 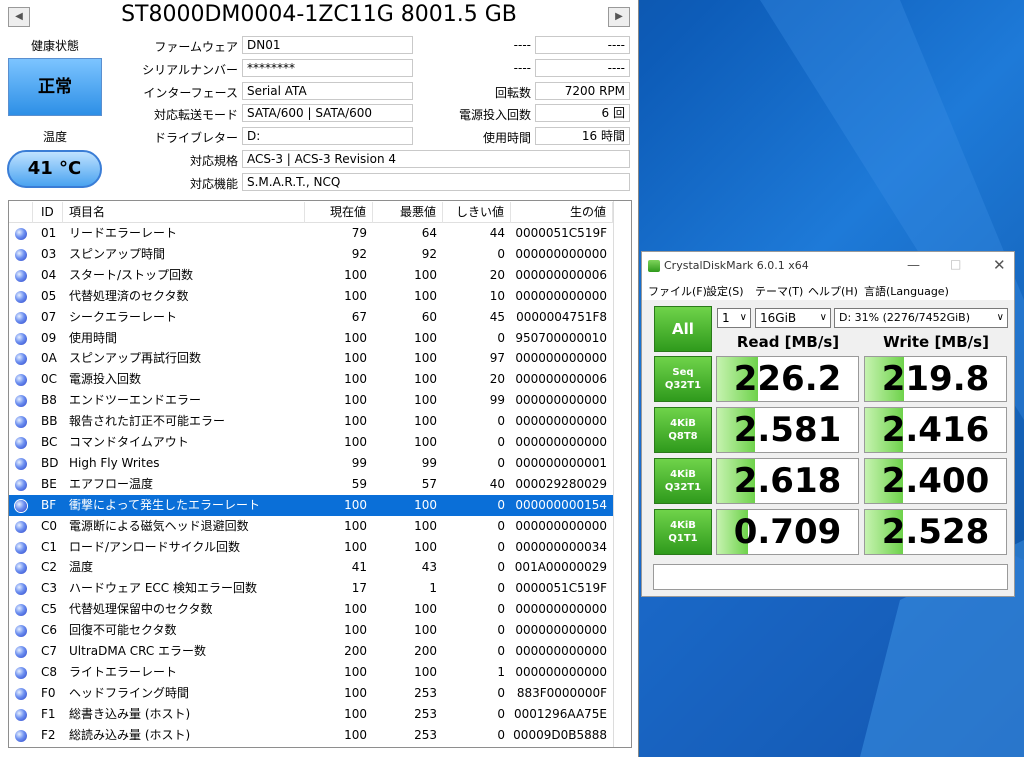 I want to click on smart-row: BC コマンドタイムアウト 100 100 0 000000000000, so click(x=311, y=442).